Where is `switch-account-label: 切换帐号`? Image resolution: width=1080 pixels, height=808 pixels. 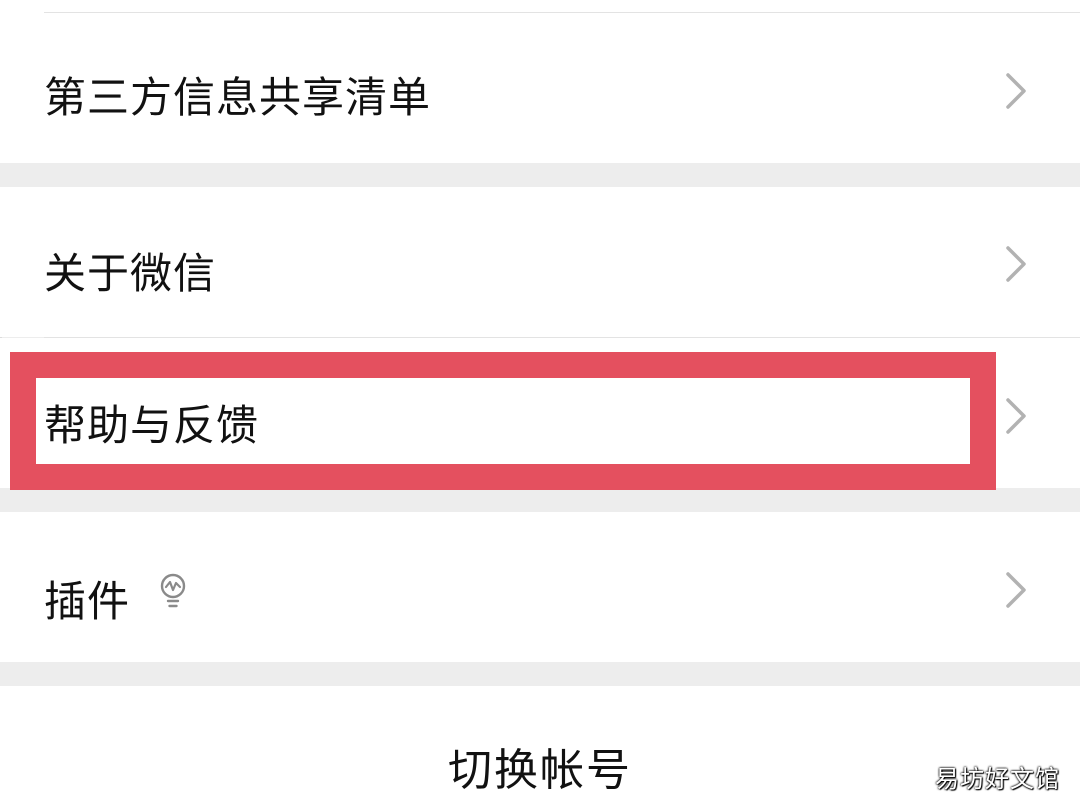
switch-account-label: 切换帐号 is located at coordinates (540, 770).